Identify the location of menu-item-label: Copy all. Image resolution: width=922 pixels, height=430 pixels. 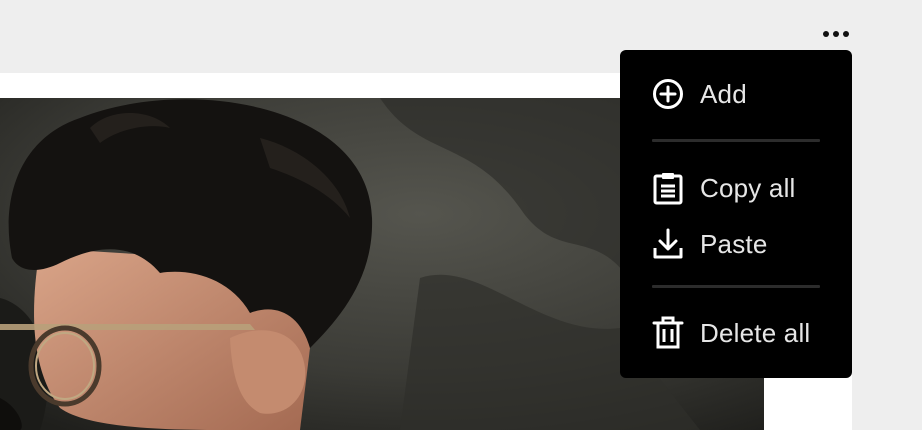
(748, 187).